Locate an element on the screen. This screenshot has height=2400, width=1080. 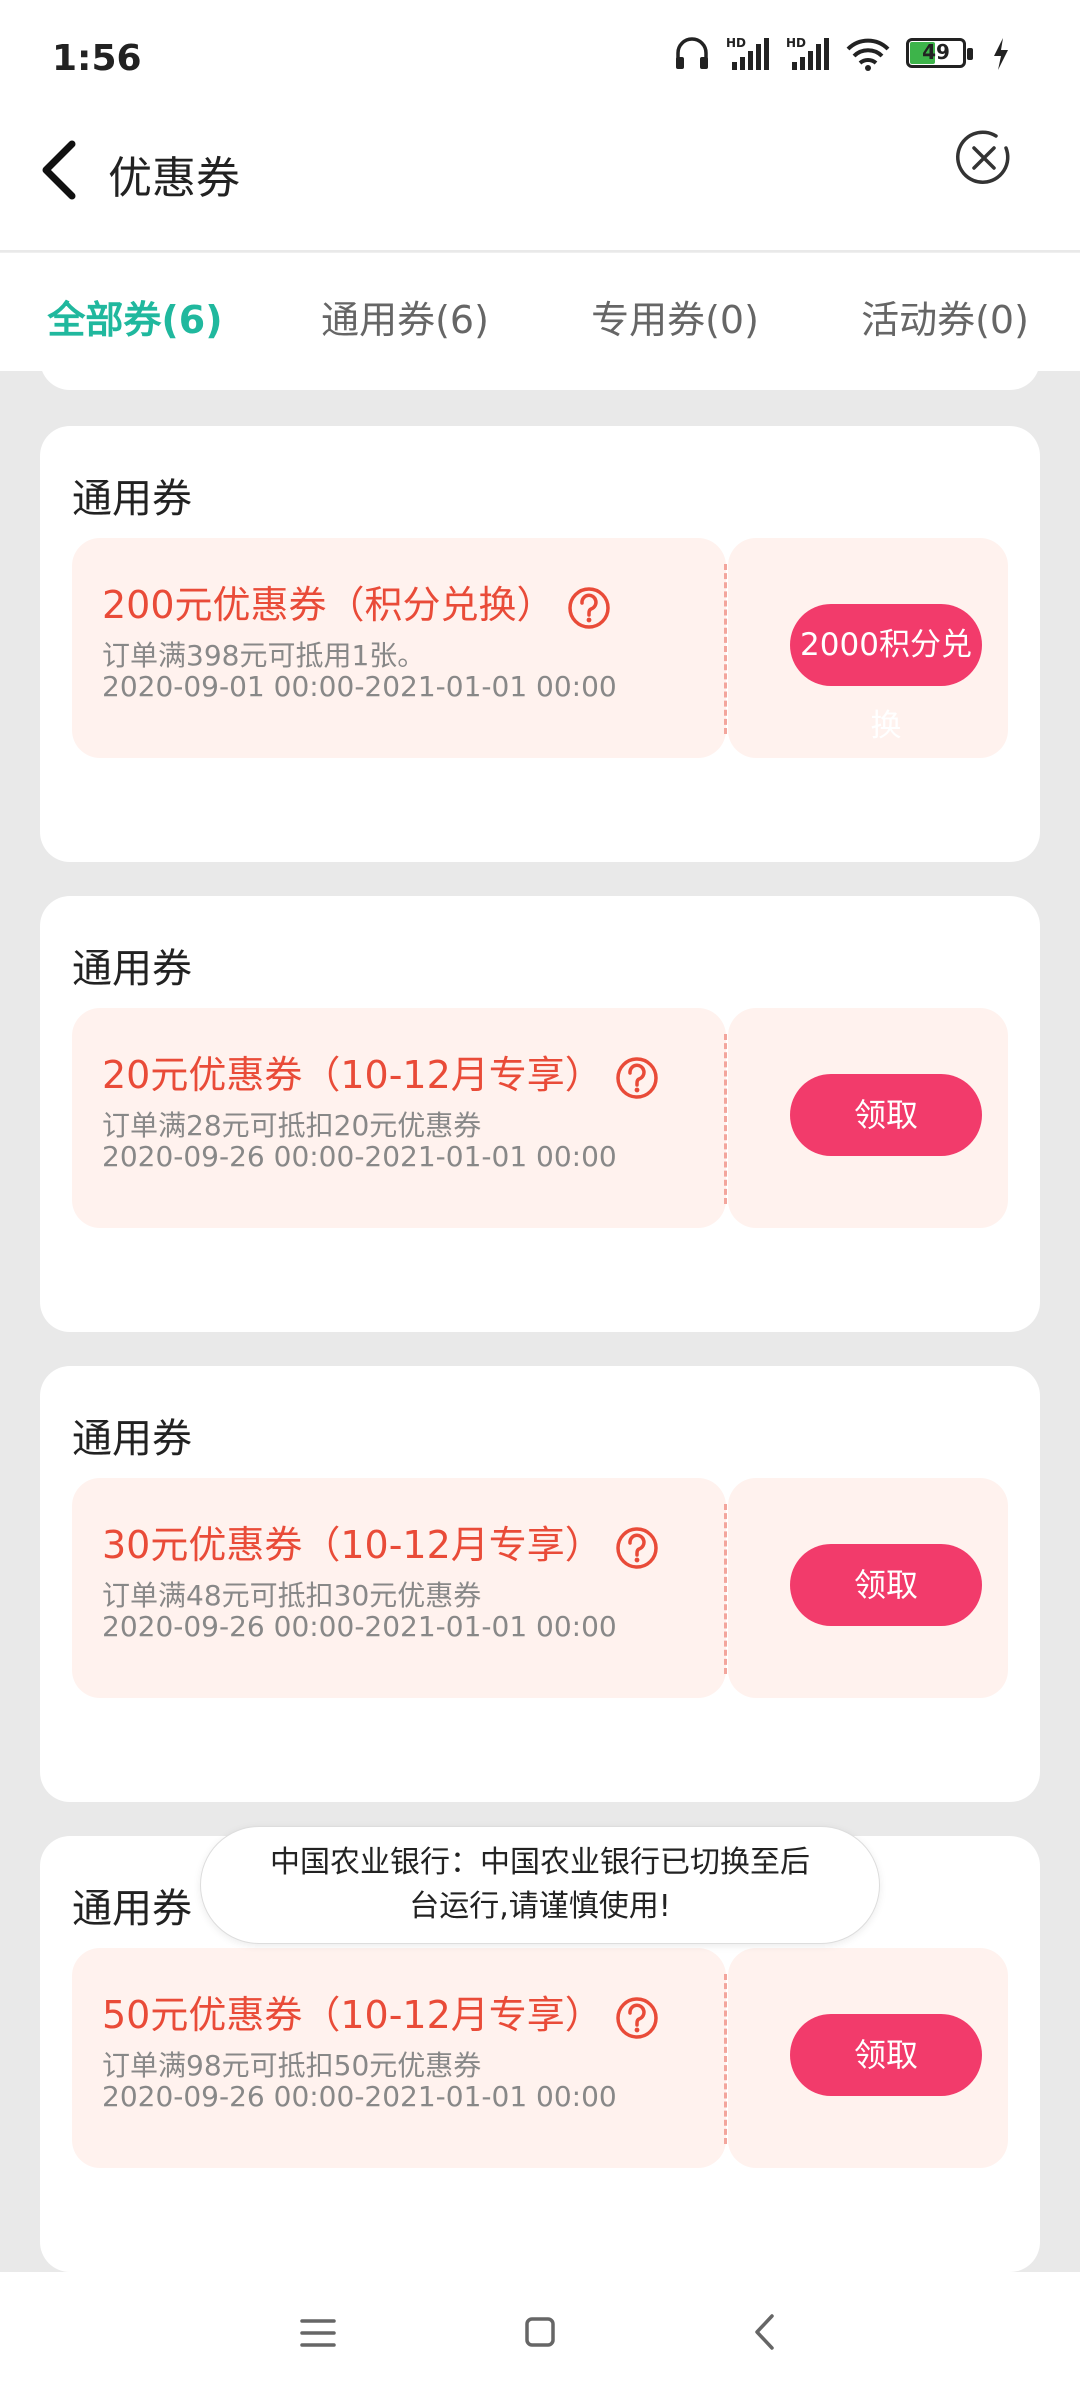
coupon-name: 50元优惠券（10-12月专享） is located at coordinates (380, 2012).